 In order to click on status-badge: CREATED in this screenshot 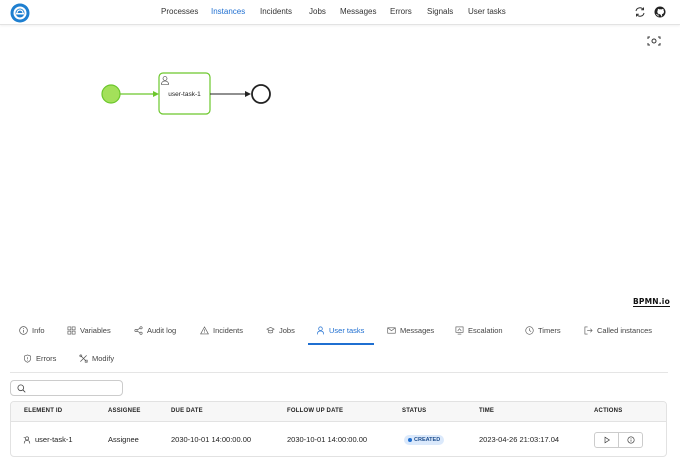, I will do `click(424, 440)`.